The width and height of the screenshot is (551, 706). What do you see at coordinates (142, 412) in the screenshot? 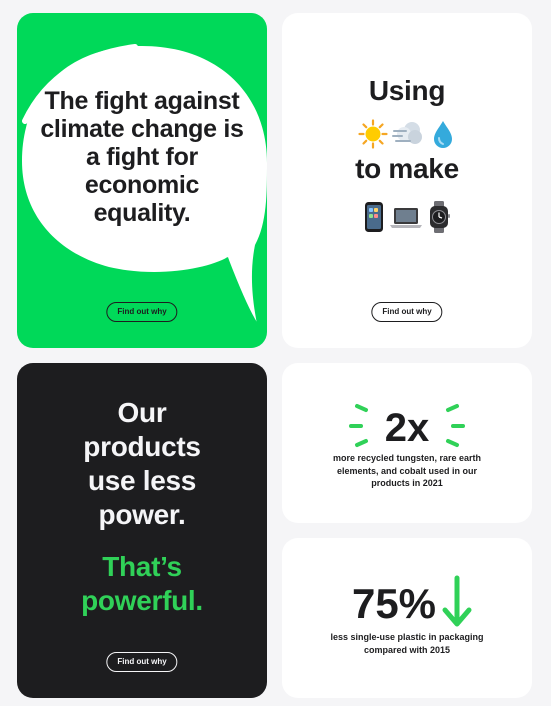
I see `power-headline-line-1: Our` at bounding box center [142, 412].